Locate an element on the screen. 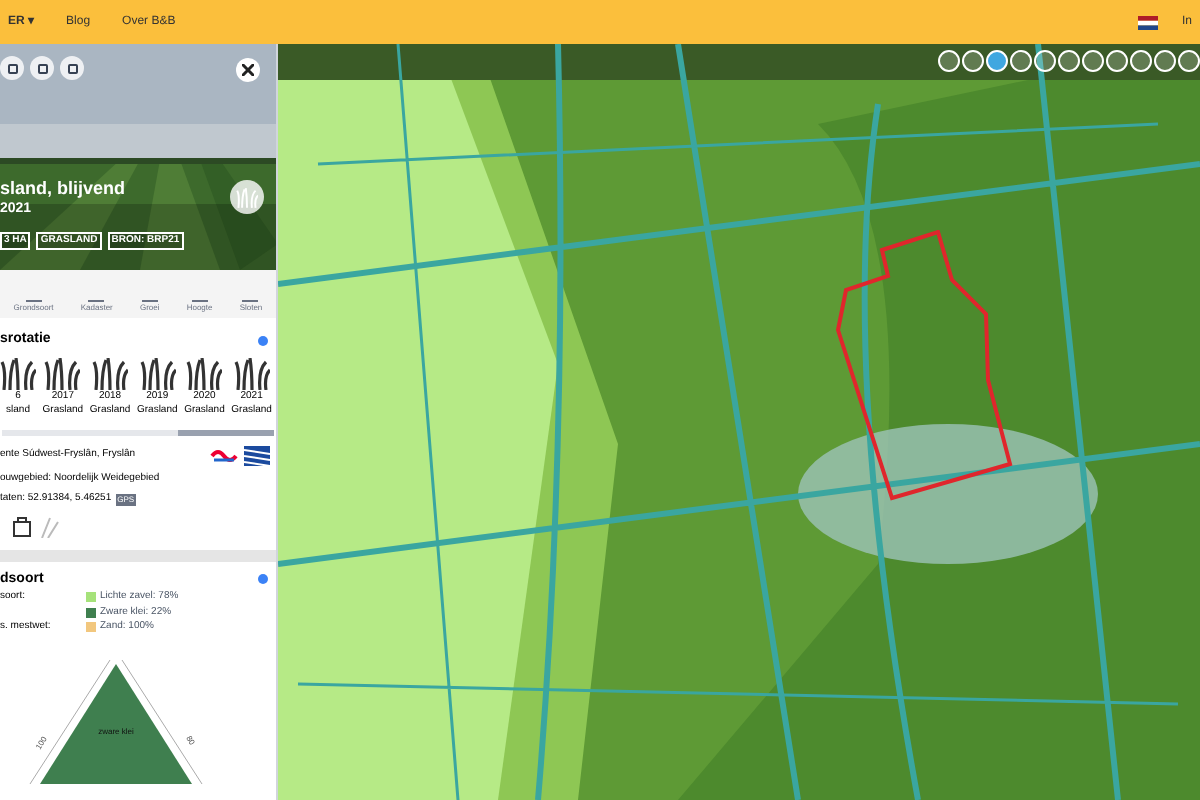  flag-icon is located at coordinates (1147, 22).